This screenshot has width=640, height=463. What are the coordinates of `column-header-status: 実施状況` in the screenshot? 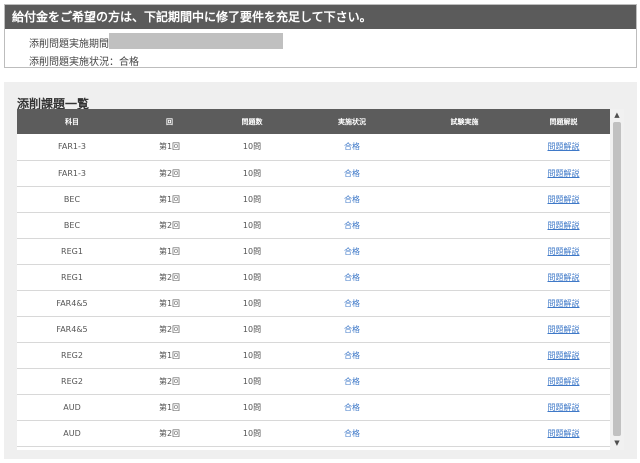 It's located at (352, 121).